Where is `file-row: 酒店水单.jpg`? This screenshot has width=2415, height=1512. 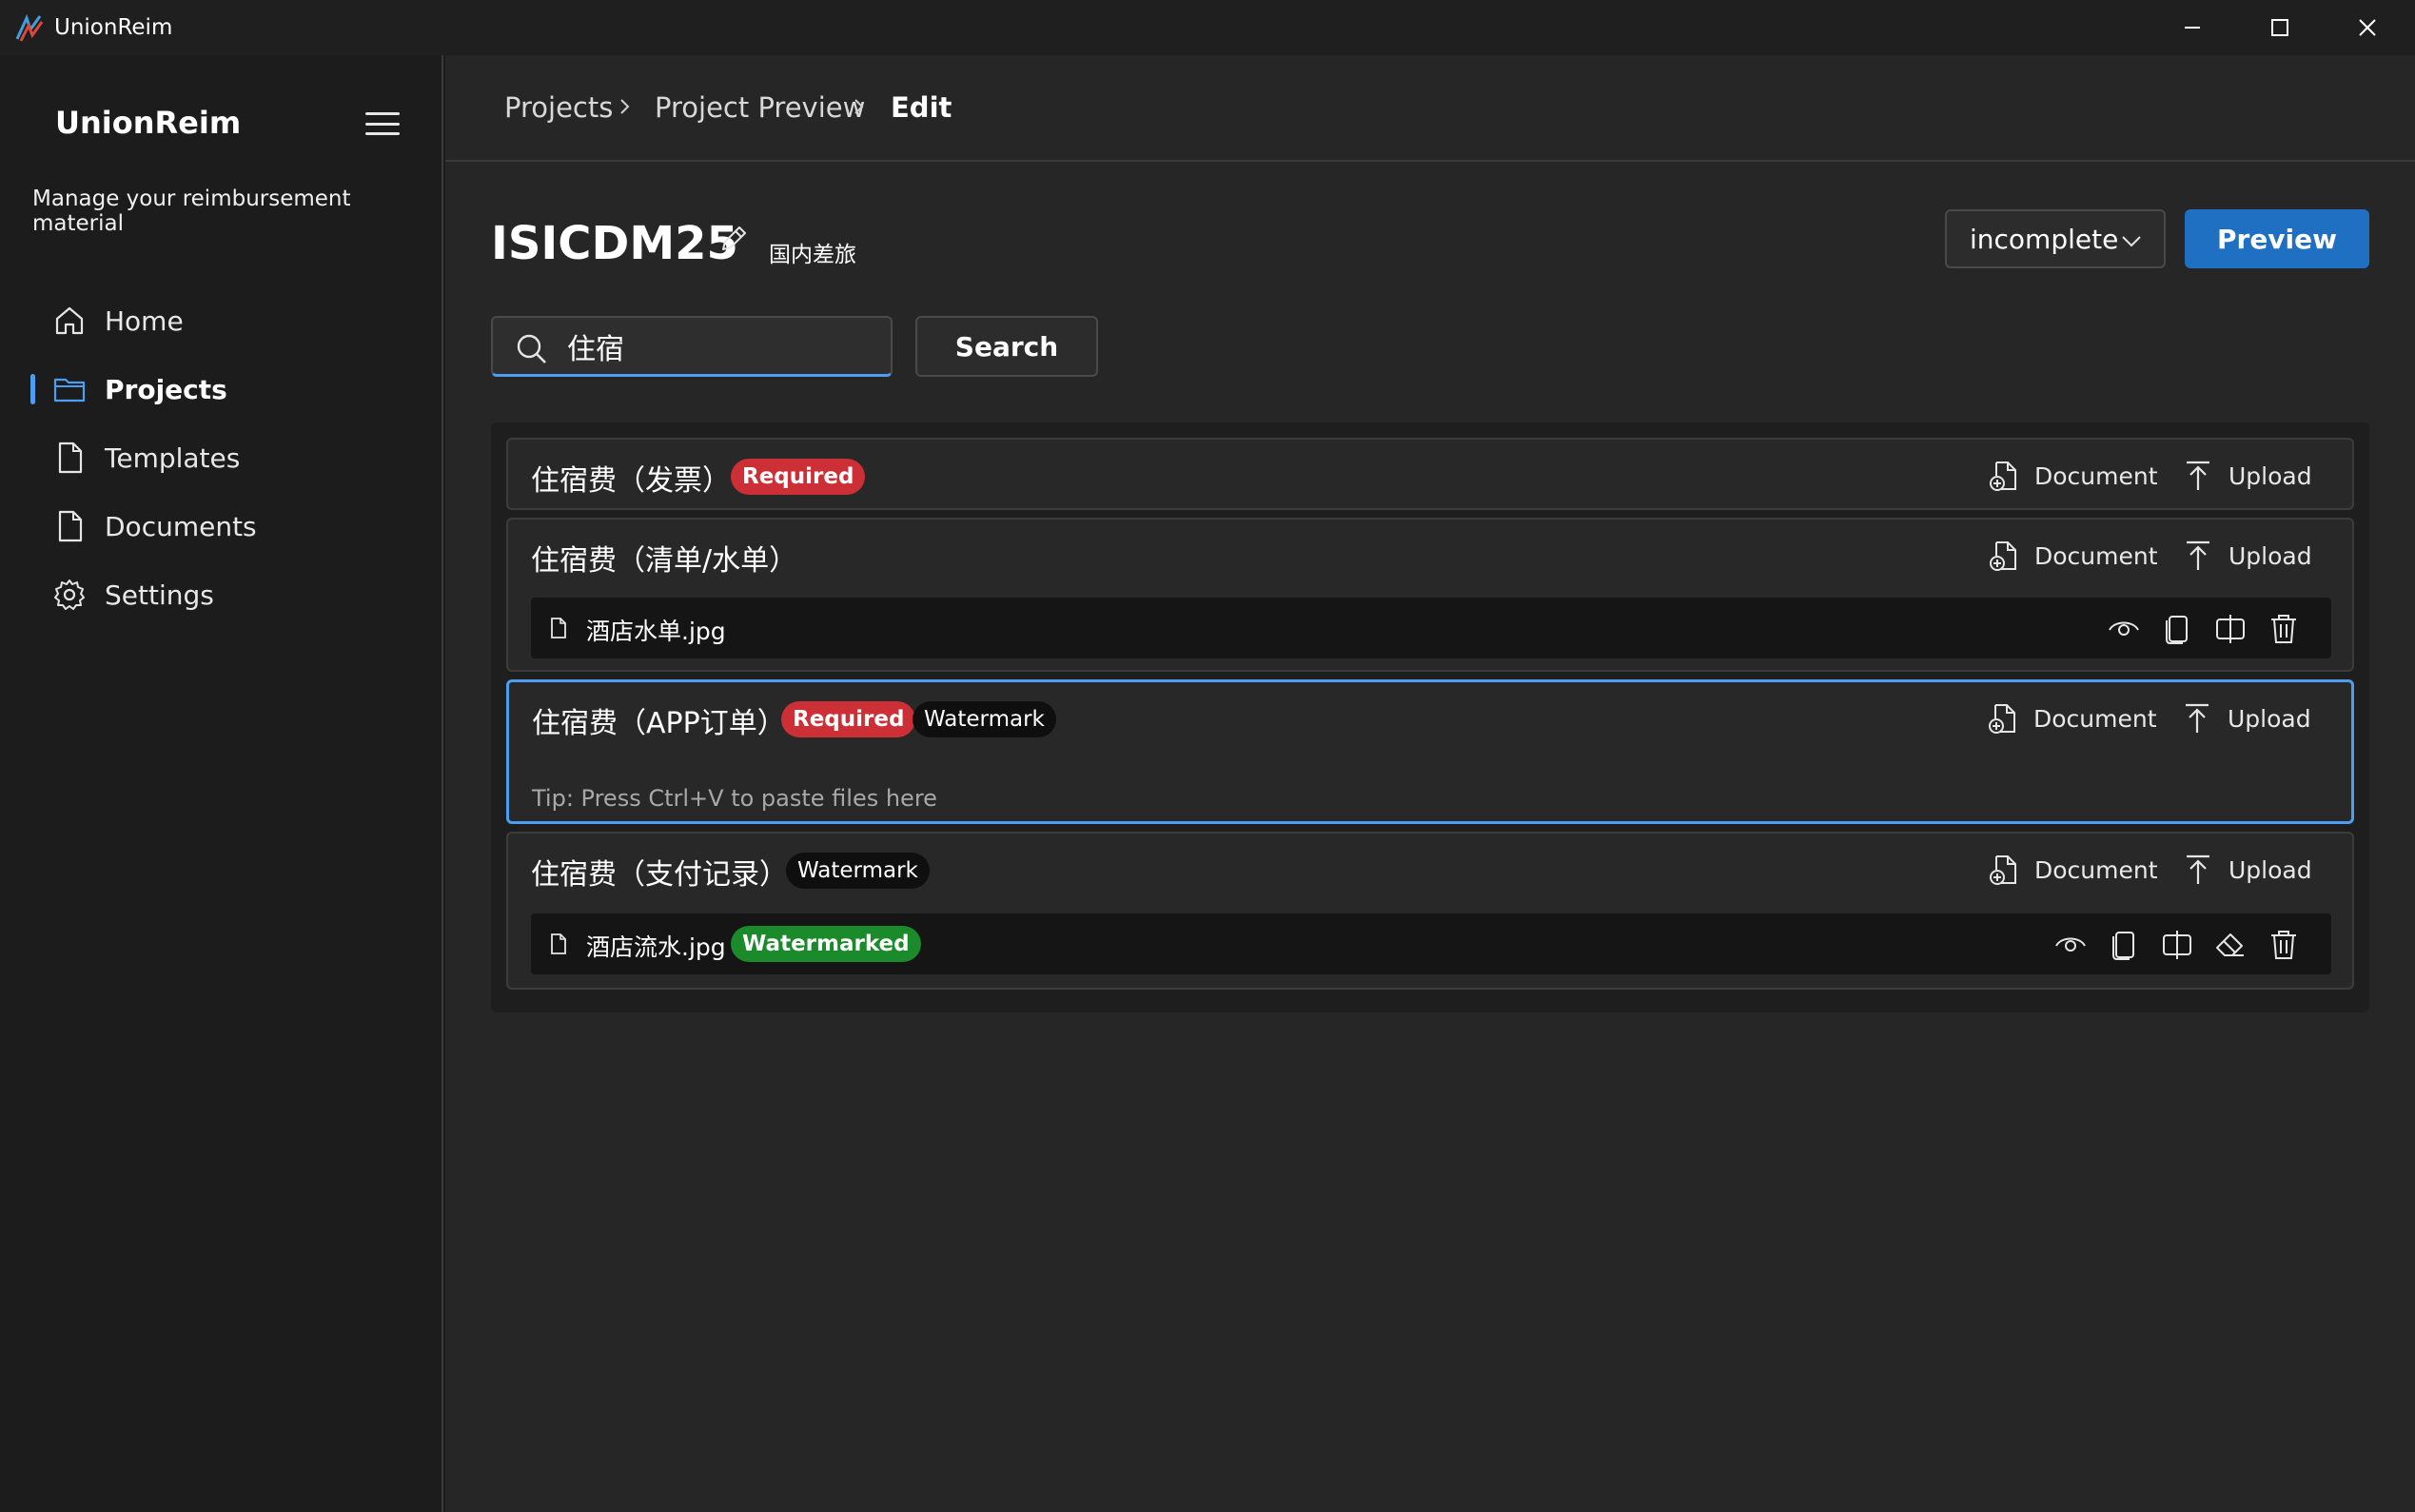 file-row: 酒店水单.jpg is located at coordinates (1431, 628).